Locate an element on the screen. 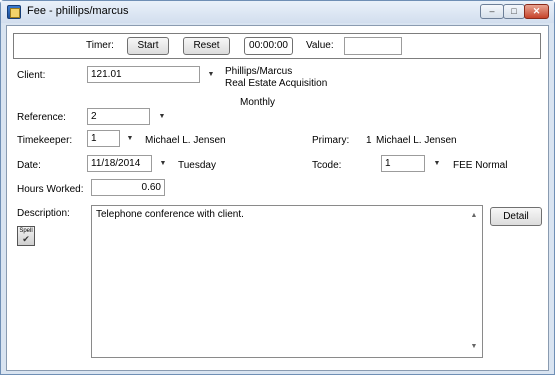 The height and width of the screenshot is (375, 555). primary-label: Primary: is located at coordinates (331, 140).